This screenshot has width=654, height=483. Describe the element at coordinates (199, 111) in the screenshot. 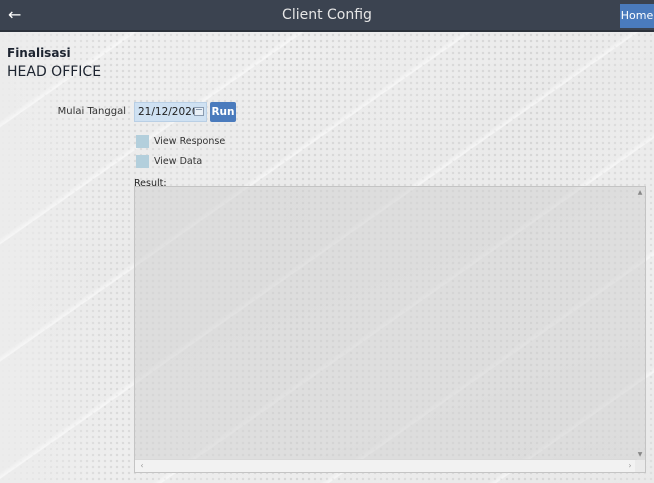

I see `calendar-icon` at that location.